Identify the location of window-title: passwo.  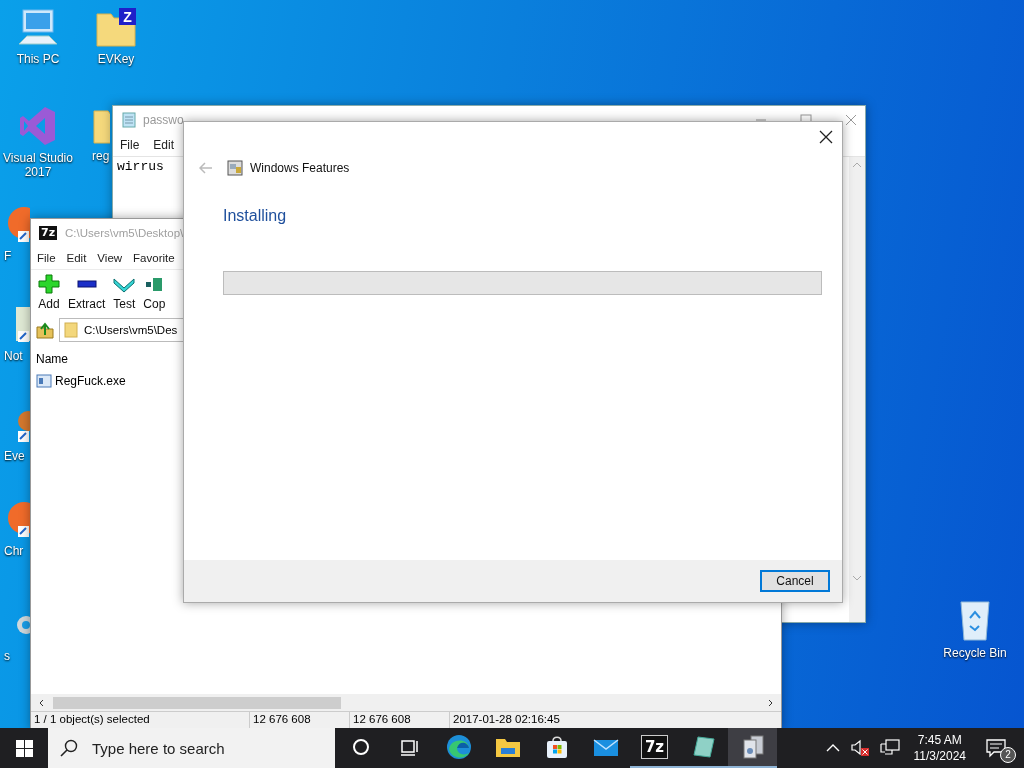
(163, 120).